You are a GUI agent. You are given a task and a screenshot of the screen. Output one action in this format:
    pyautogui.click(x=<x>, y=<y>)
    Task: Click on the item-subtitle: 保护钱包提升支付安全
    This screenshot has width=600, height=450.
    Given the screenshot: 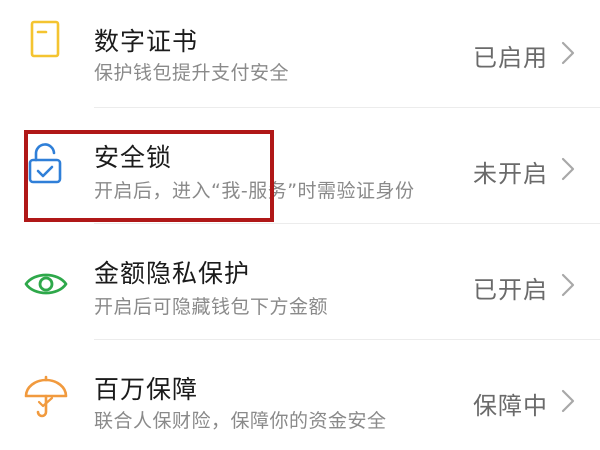 What is the action you would take?
    pyautogui.click(x=192, y=73)
    